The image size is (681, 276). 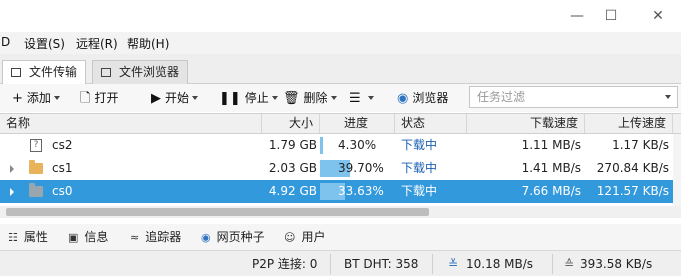 I want to click on column-header-size: 大小, so click(x=291, y=123).